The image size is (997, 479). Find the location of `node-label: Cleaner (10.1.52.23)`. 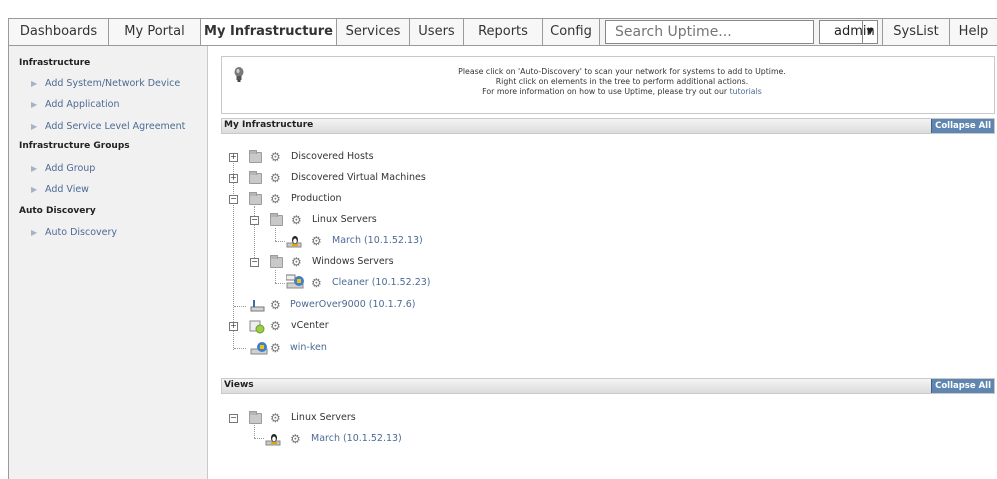

node-label: Cleaner (10.1.52.23) is located at coordinates (381, 283).